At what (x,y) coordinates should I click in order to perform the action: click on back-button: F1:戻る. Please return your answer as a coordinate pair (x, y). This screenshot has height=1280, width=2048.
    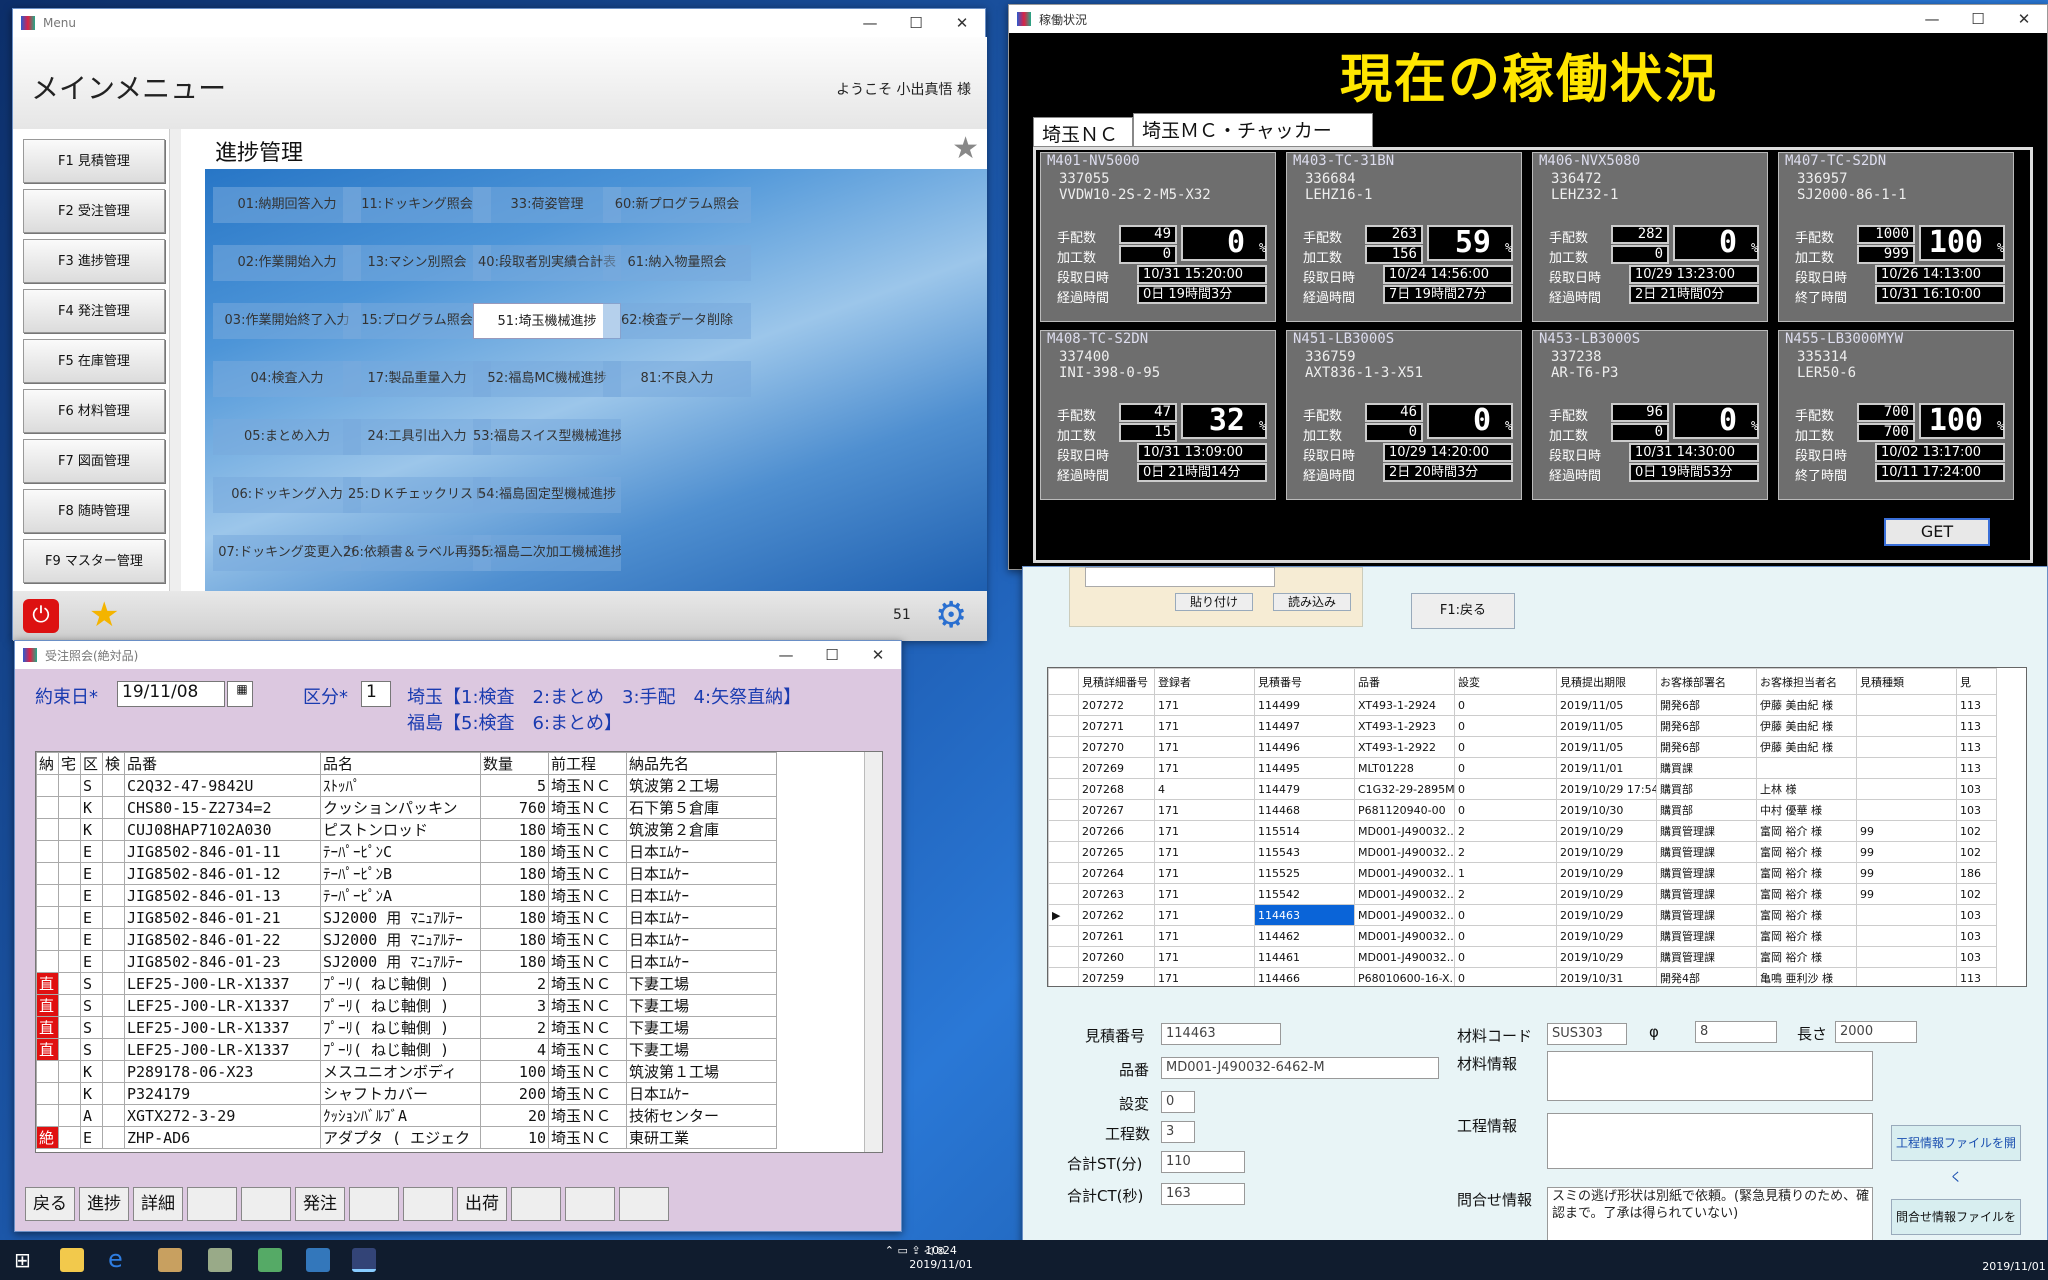
    Looking at the image, I should click on (1463, 611).